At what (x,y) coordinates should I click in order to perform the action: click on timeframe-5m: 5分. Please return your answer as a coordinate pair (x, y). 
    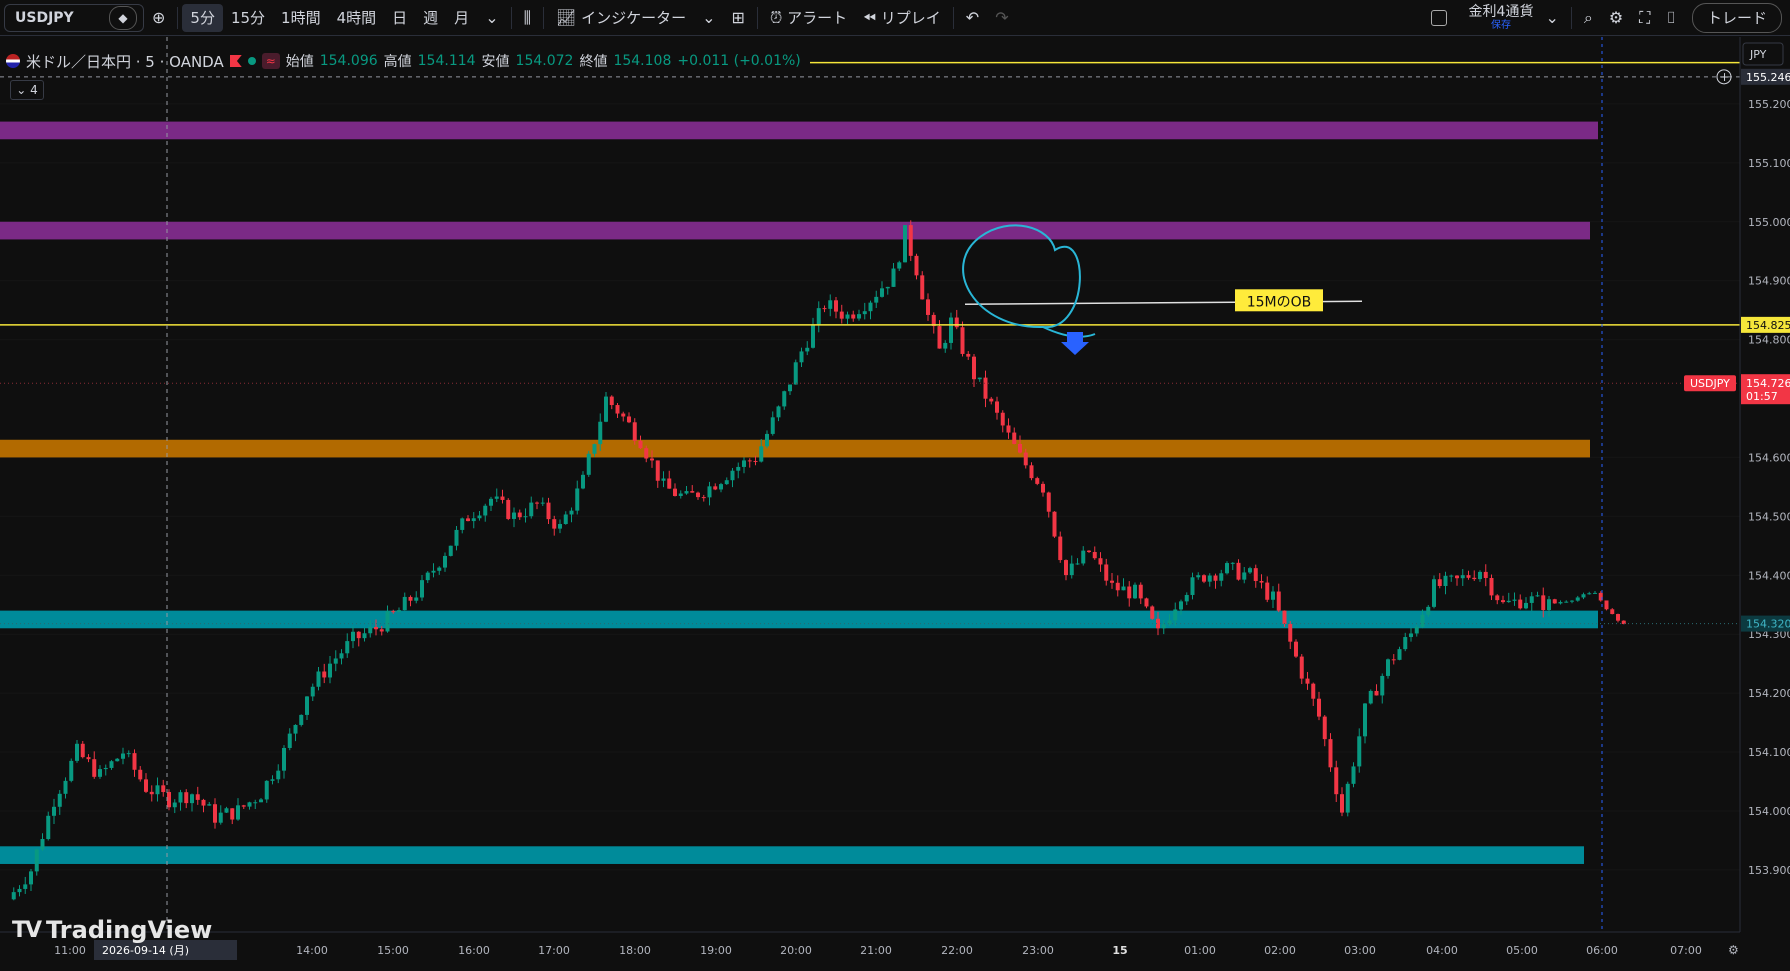
    Looking at the image, I should click on (202, 17).